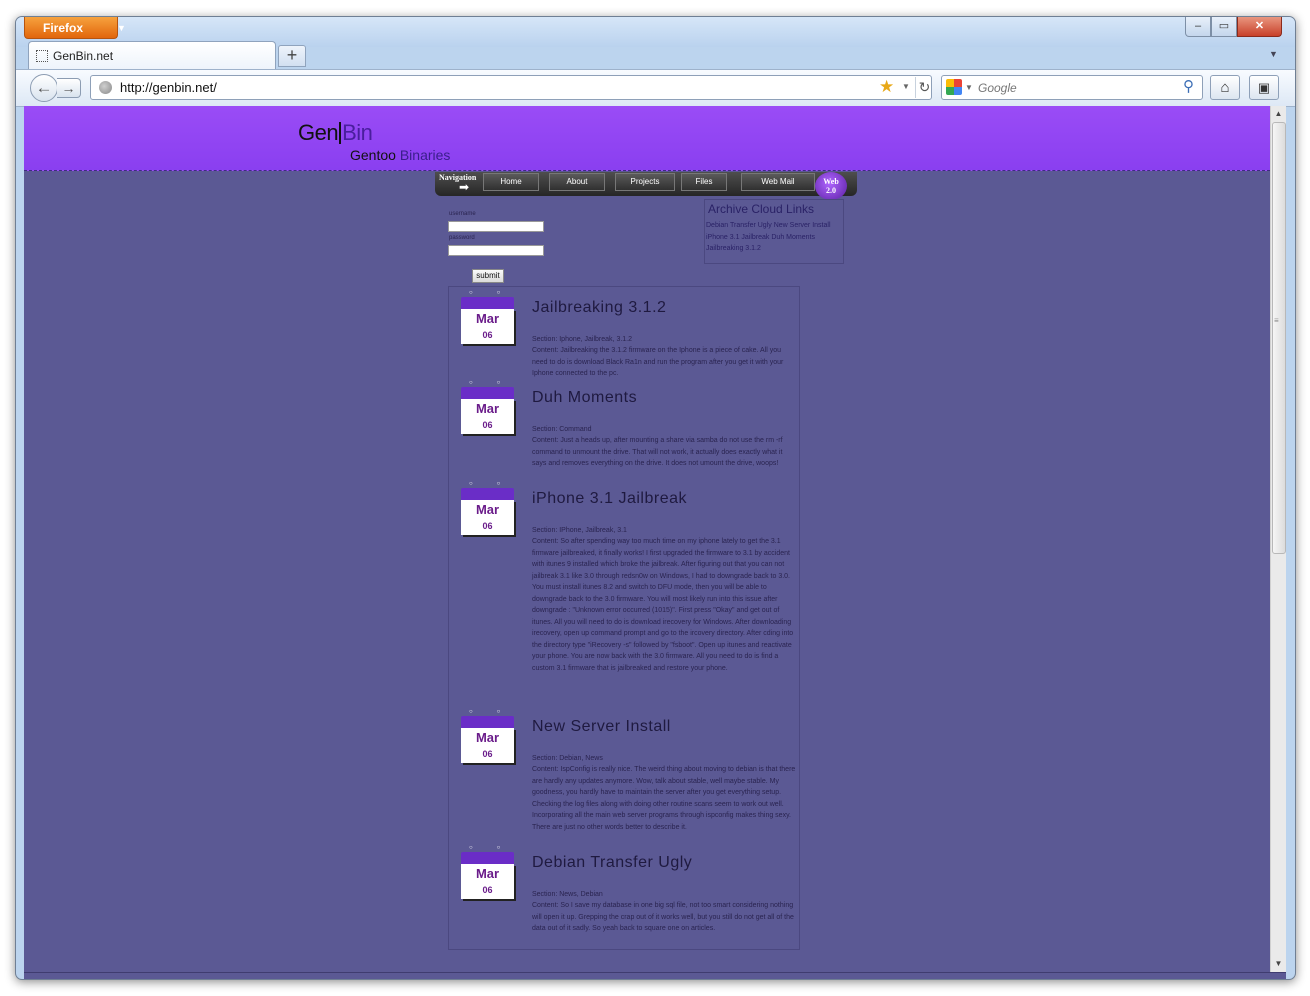 The height and width of the screenshot is (996, 1310). I want to click on username-label: username, so click(462, 214).